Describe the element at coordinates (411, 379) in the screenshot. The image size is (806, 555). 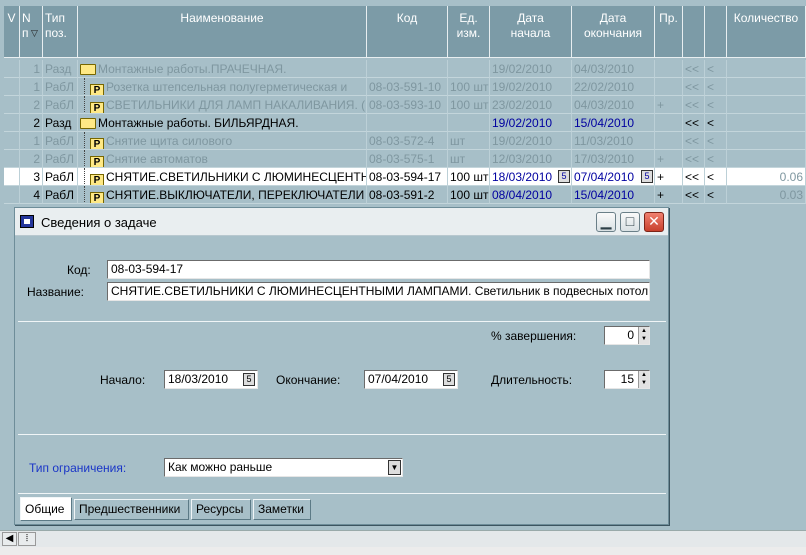
I see `end-date-field: 07/04/2010 5` at that location.